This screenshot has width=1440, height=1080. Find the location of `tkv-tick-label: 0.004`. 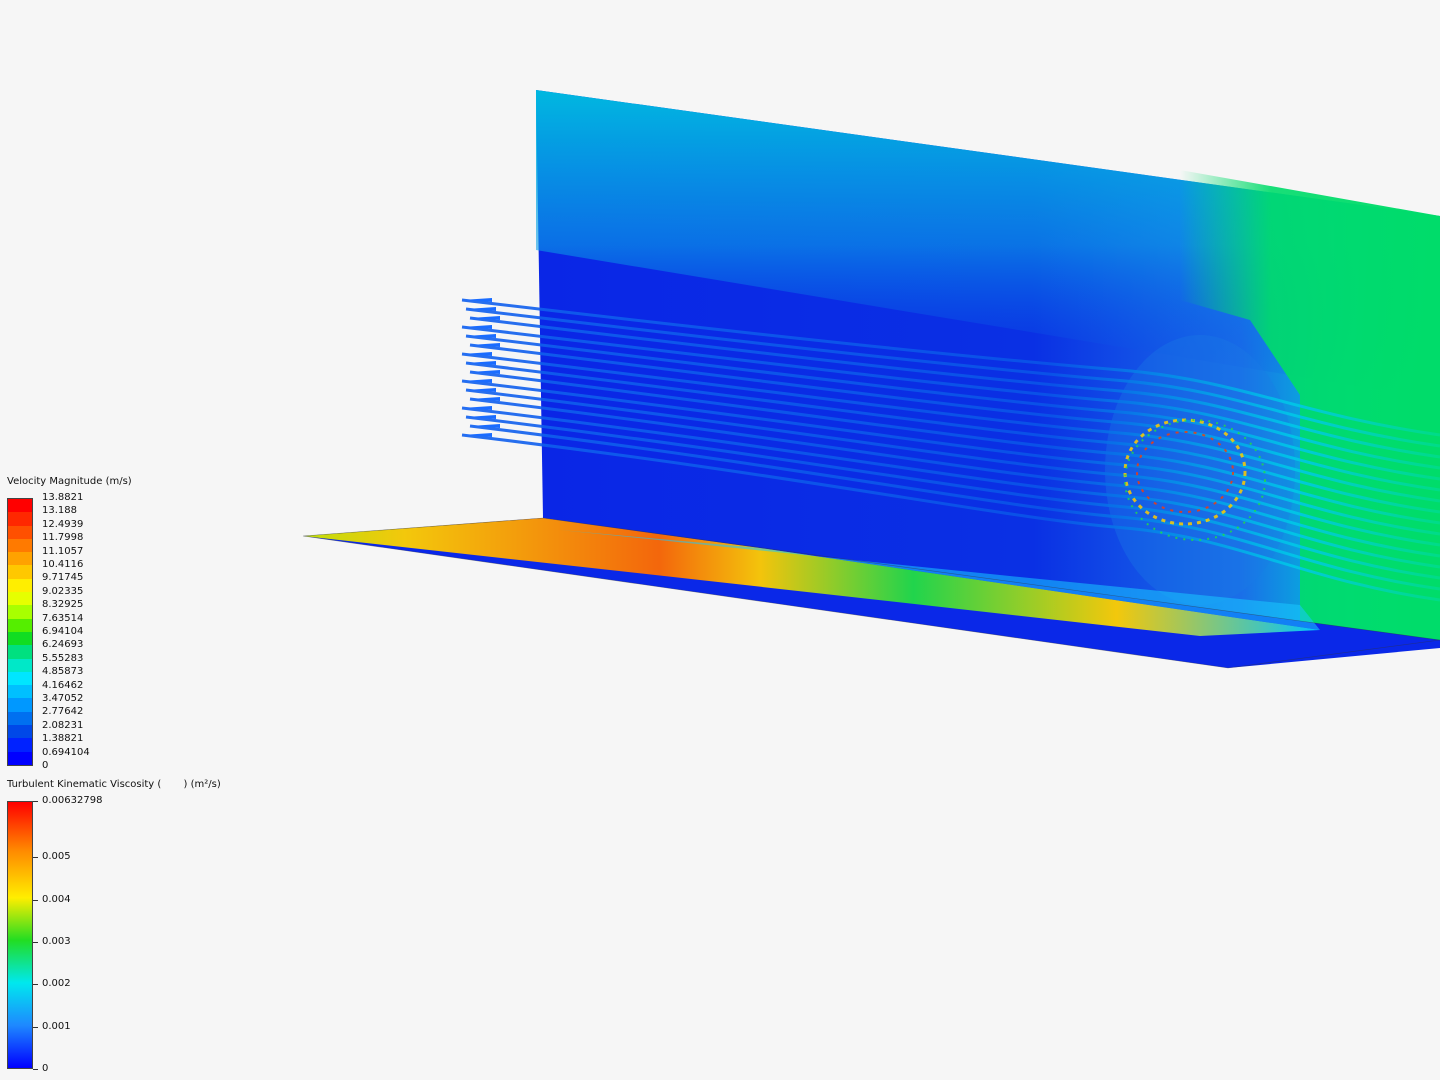

tkv-tick-label: 0.004 is located at coordinates (56, 899).